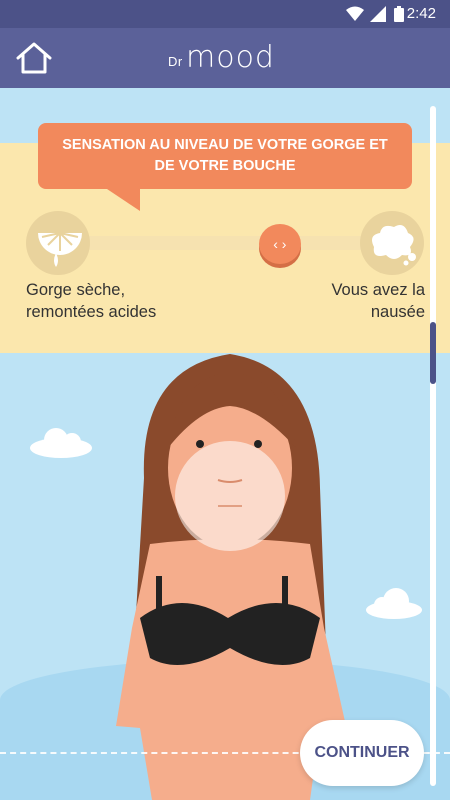 This screenshot has width=450, height=800. I want to click on nausea-splat-icon, so click(394, 245).